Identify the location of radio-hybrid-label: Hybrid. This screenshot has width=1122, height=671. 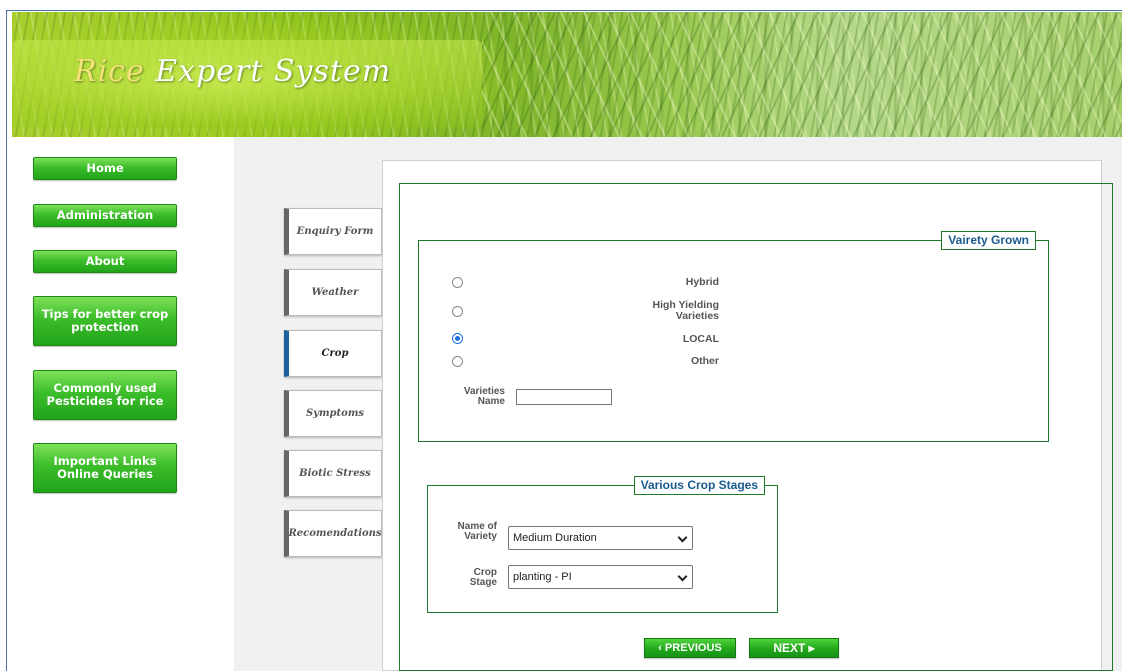
(702, 282).